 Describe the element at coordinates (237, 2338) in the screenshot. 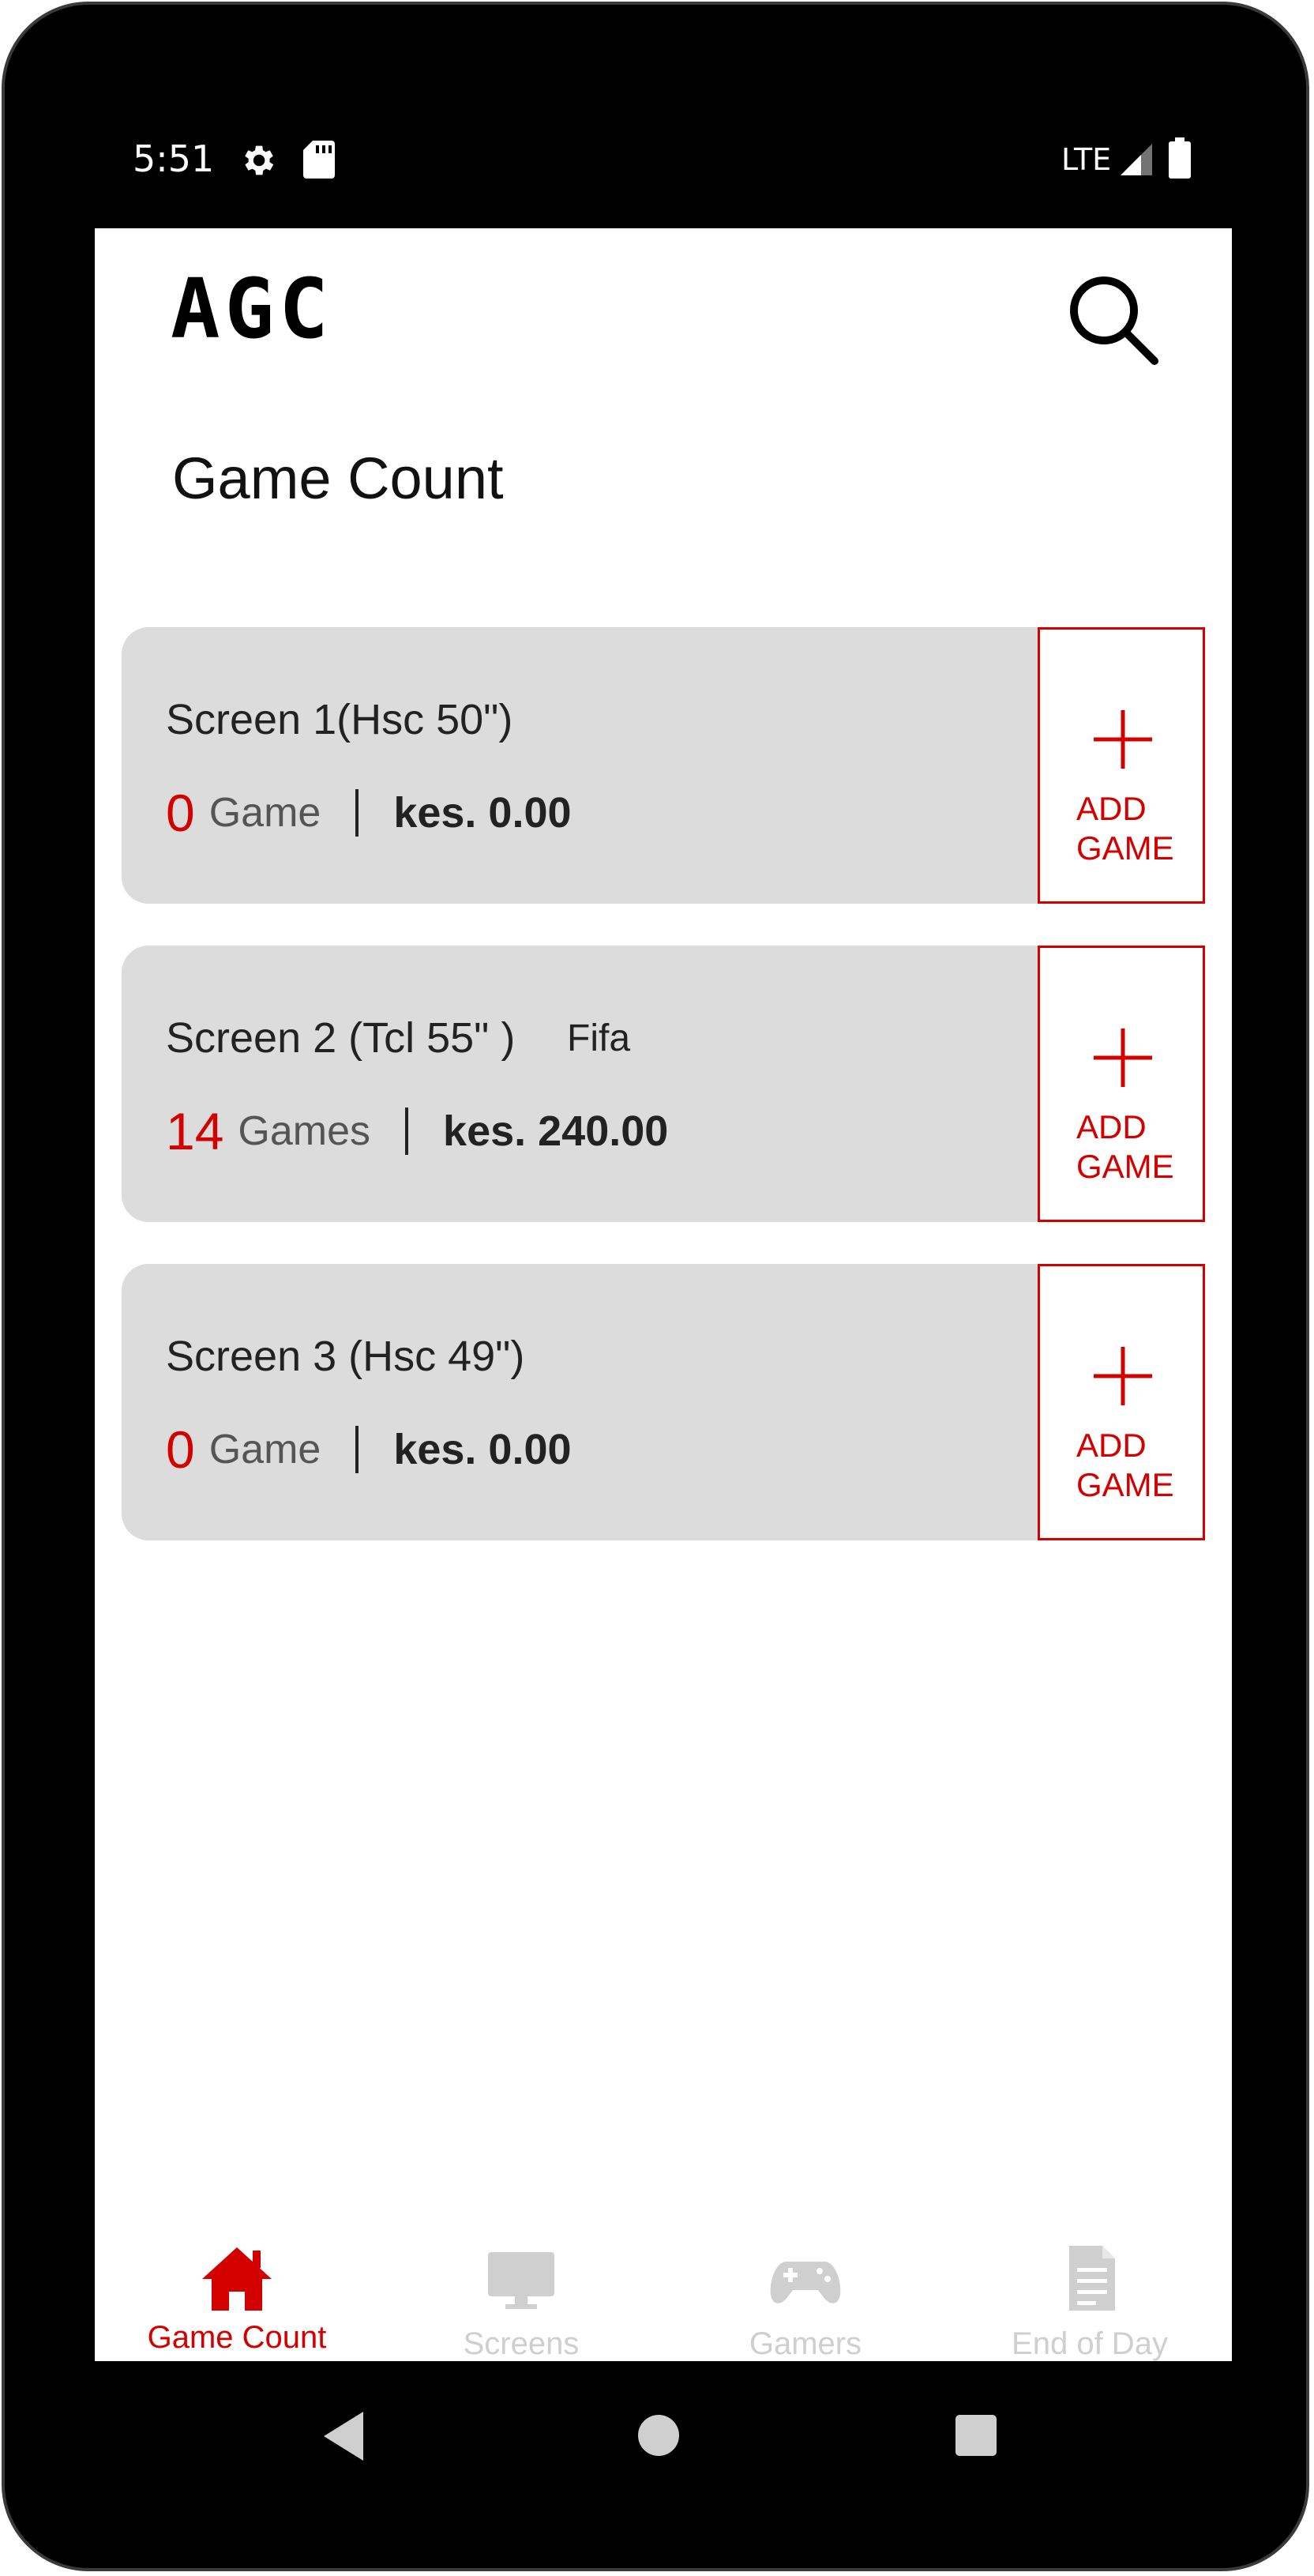

I see `nav-label: Game Count` at that location.